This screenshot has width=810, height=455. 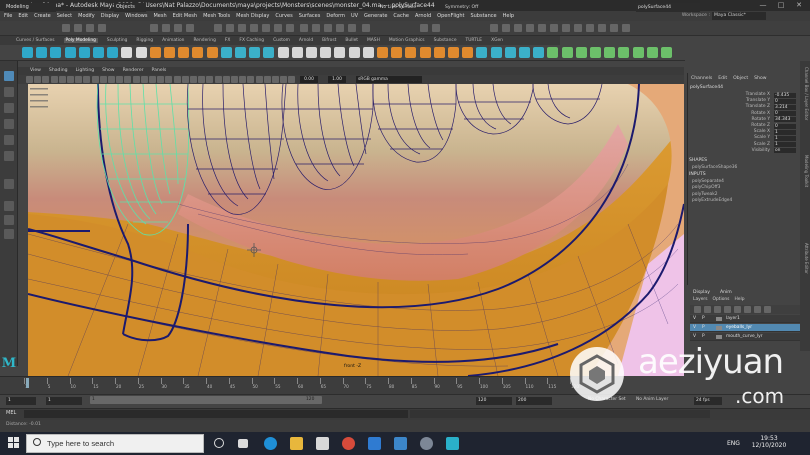 What do you see at coordinates (9, 184) in the screenshot?
I see `last-tool-icon` at bounding box center [9, 184].